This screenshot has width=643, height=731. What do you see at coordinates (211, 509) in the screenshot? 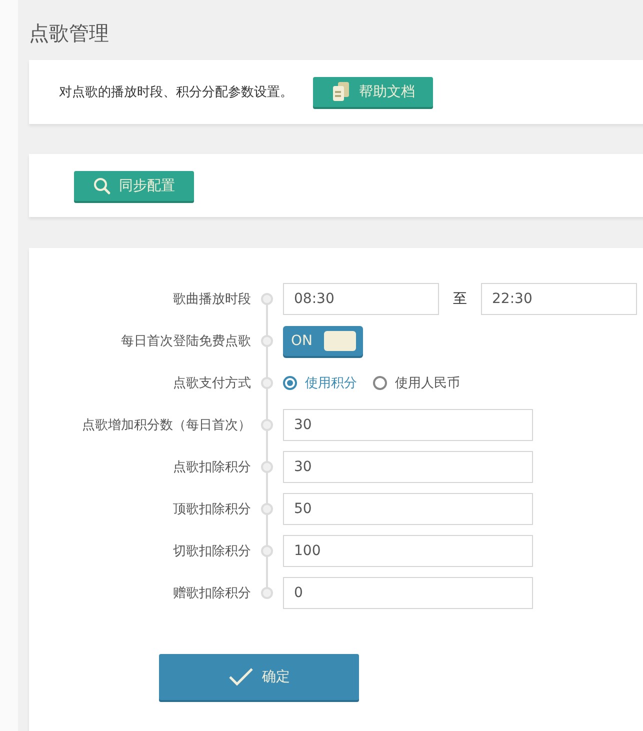
I see `field-label: 顶歌扣除积分` at bounding box center [211, 509].